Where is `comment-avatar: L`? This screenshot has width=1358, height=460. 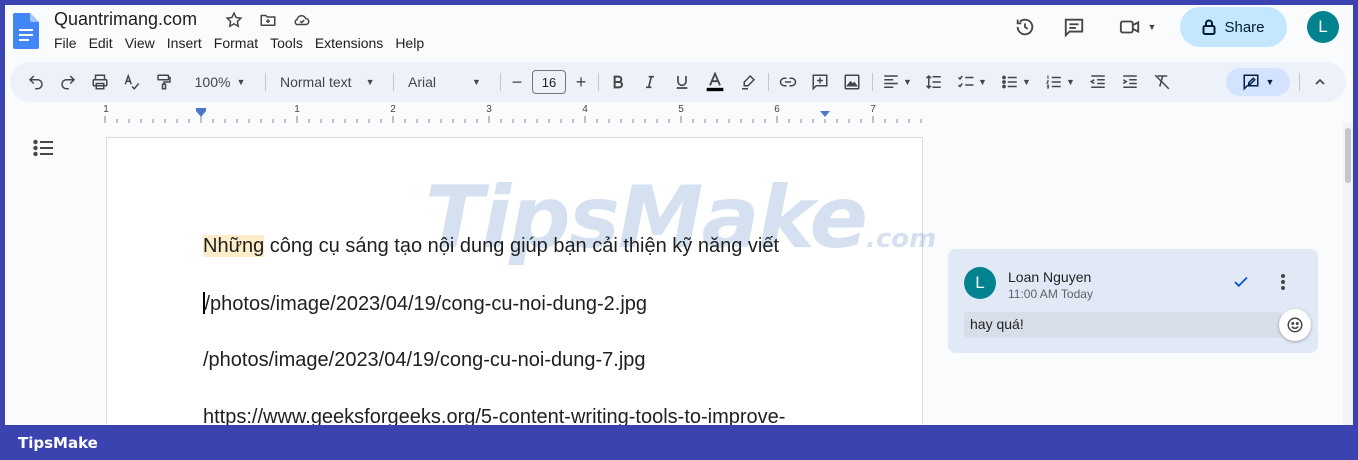
comment-avatar: L is located at coordinates (980, 283).